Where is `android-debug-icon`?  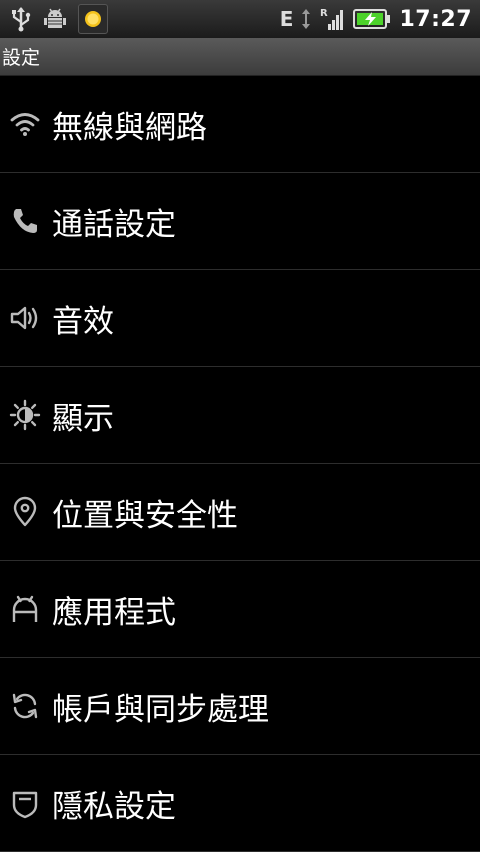 android-debug-icon is located at coordinates (55, 19).